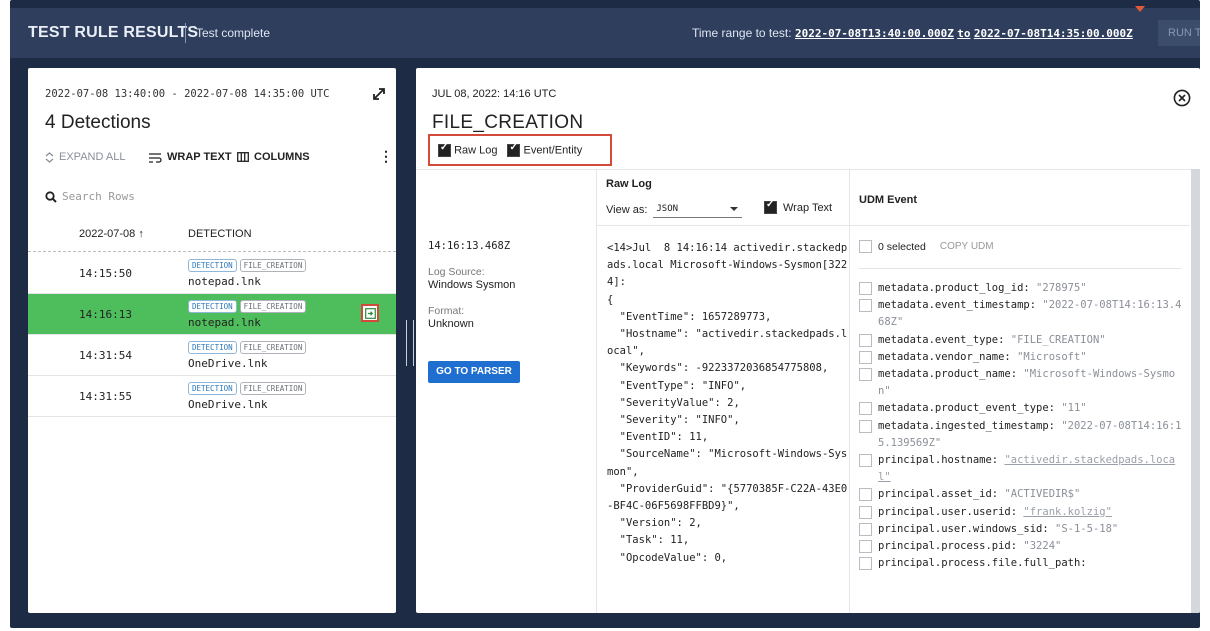  Describe the element at coordinates (1030, 494) in the screenshot. I see `udm-field-text: principal.asset_id: "ACTIVEDIR$"` at that location.